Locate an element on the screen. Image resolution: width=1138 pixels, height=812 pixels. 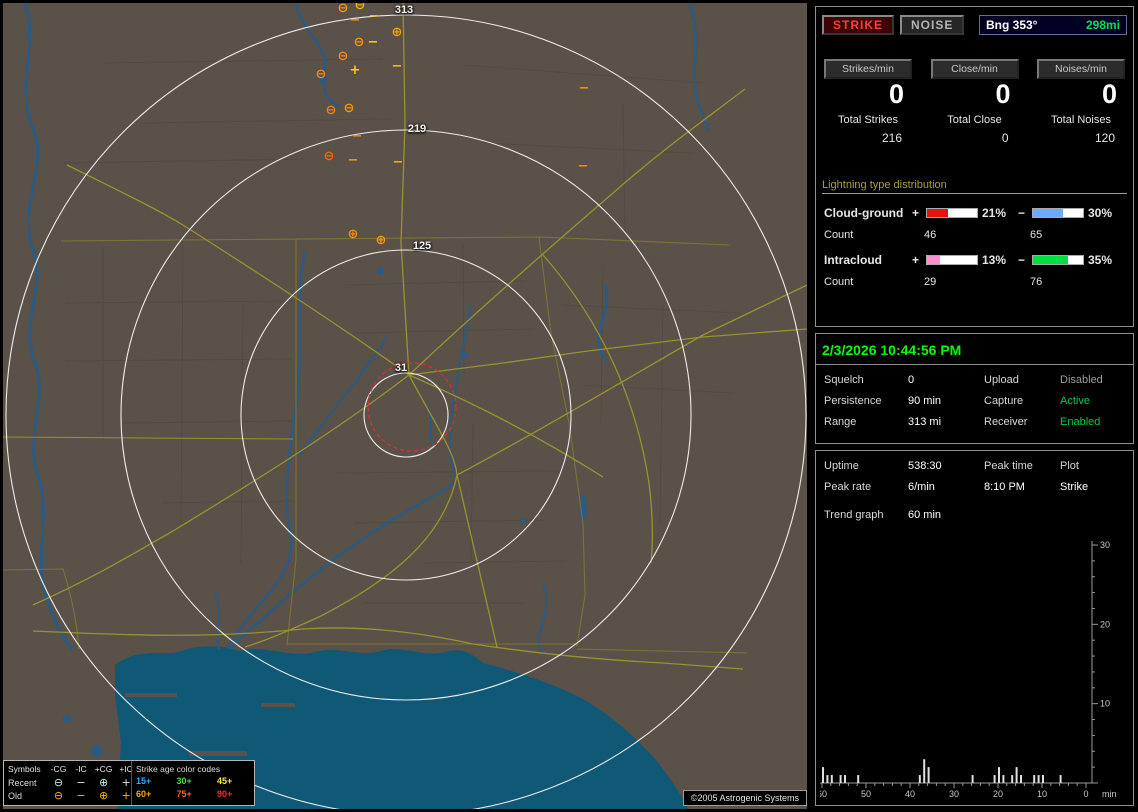
svg-text: min is located at coordinates (1109, 794).